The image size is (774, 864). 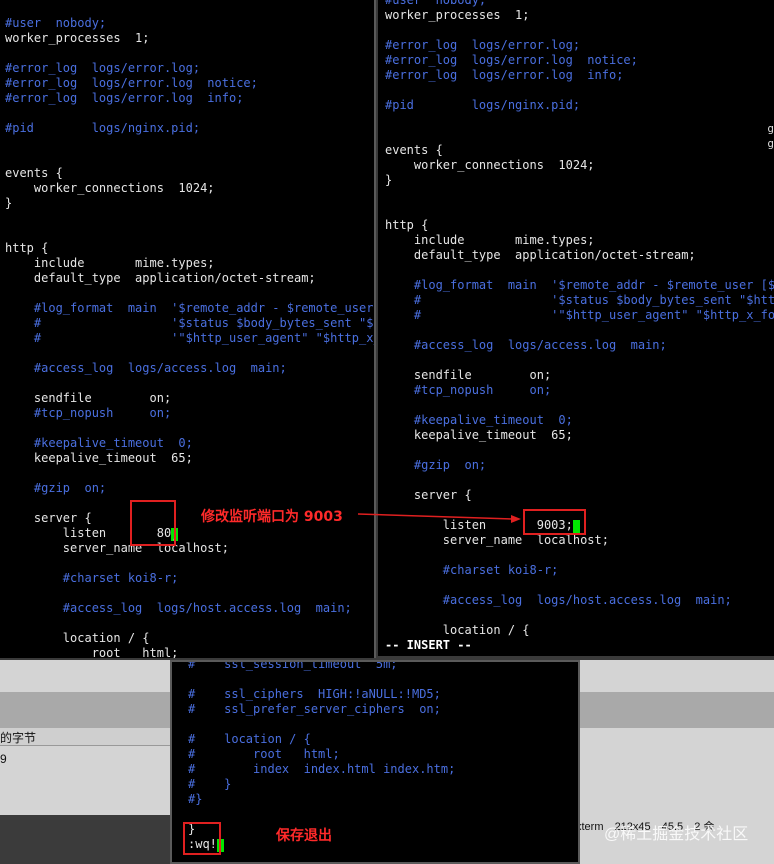 I want to click on background-dark-panel, so click(x=90, y=839).